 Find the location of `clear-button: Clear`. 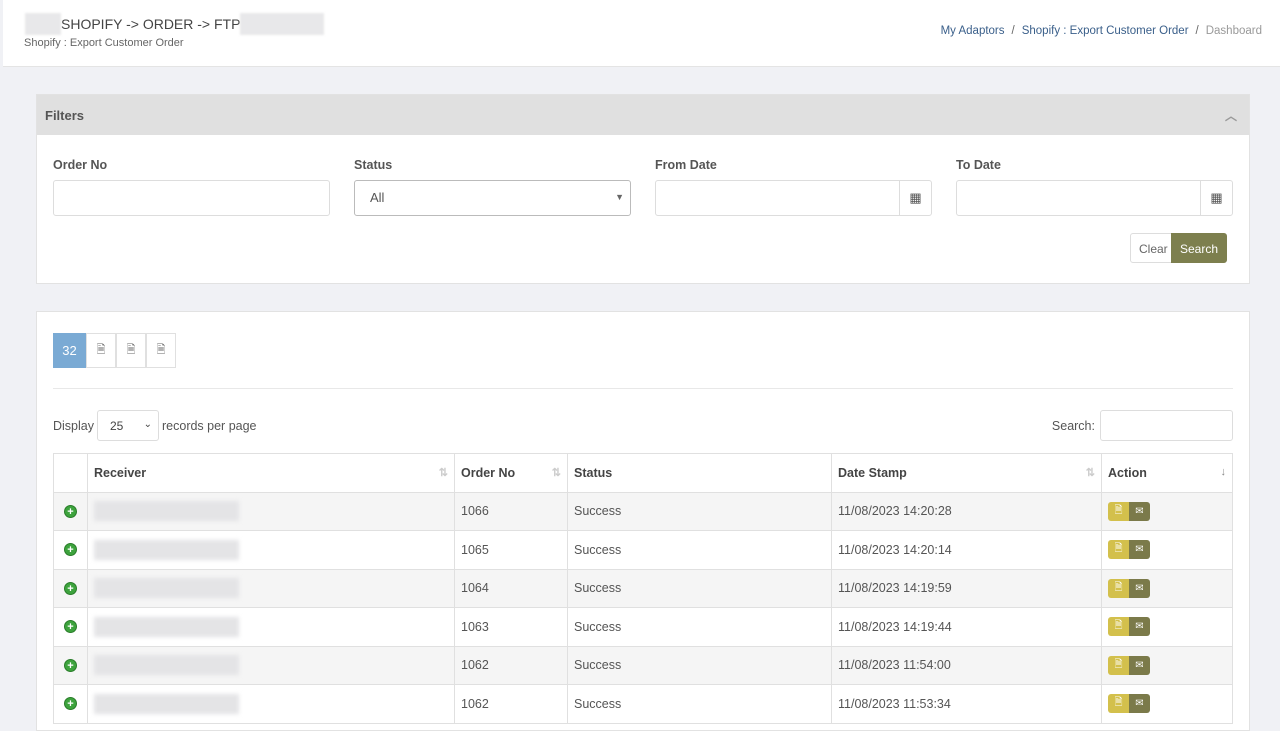

clear-button: Clear is located at coordinates (1153, 248).